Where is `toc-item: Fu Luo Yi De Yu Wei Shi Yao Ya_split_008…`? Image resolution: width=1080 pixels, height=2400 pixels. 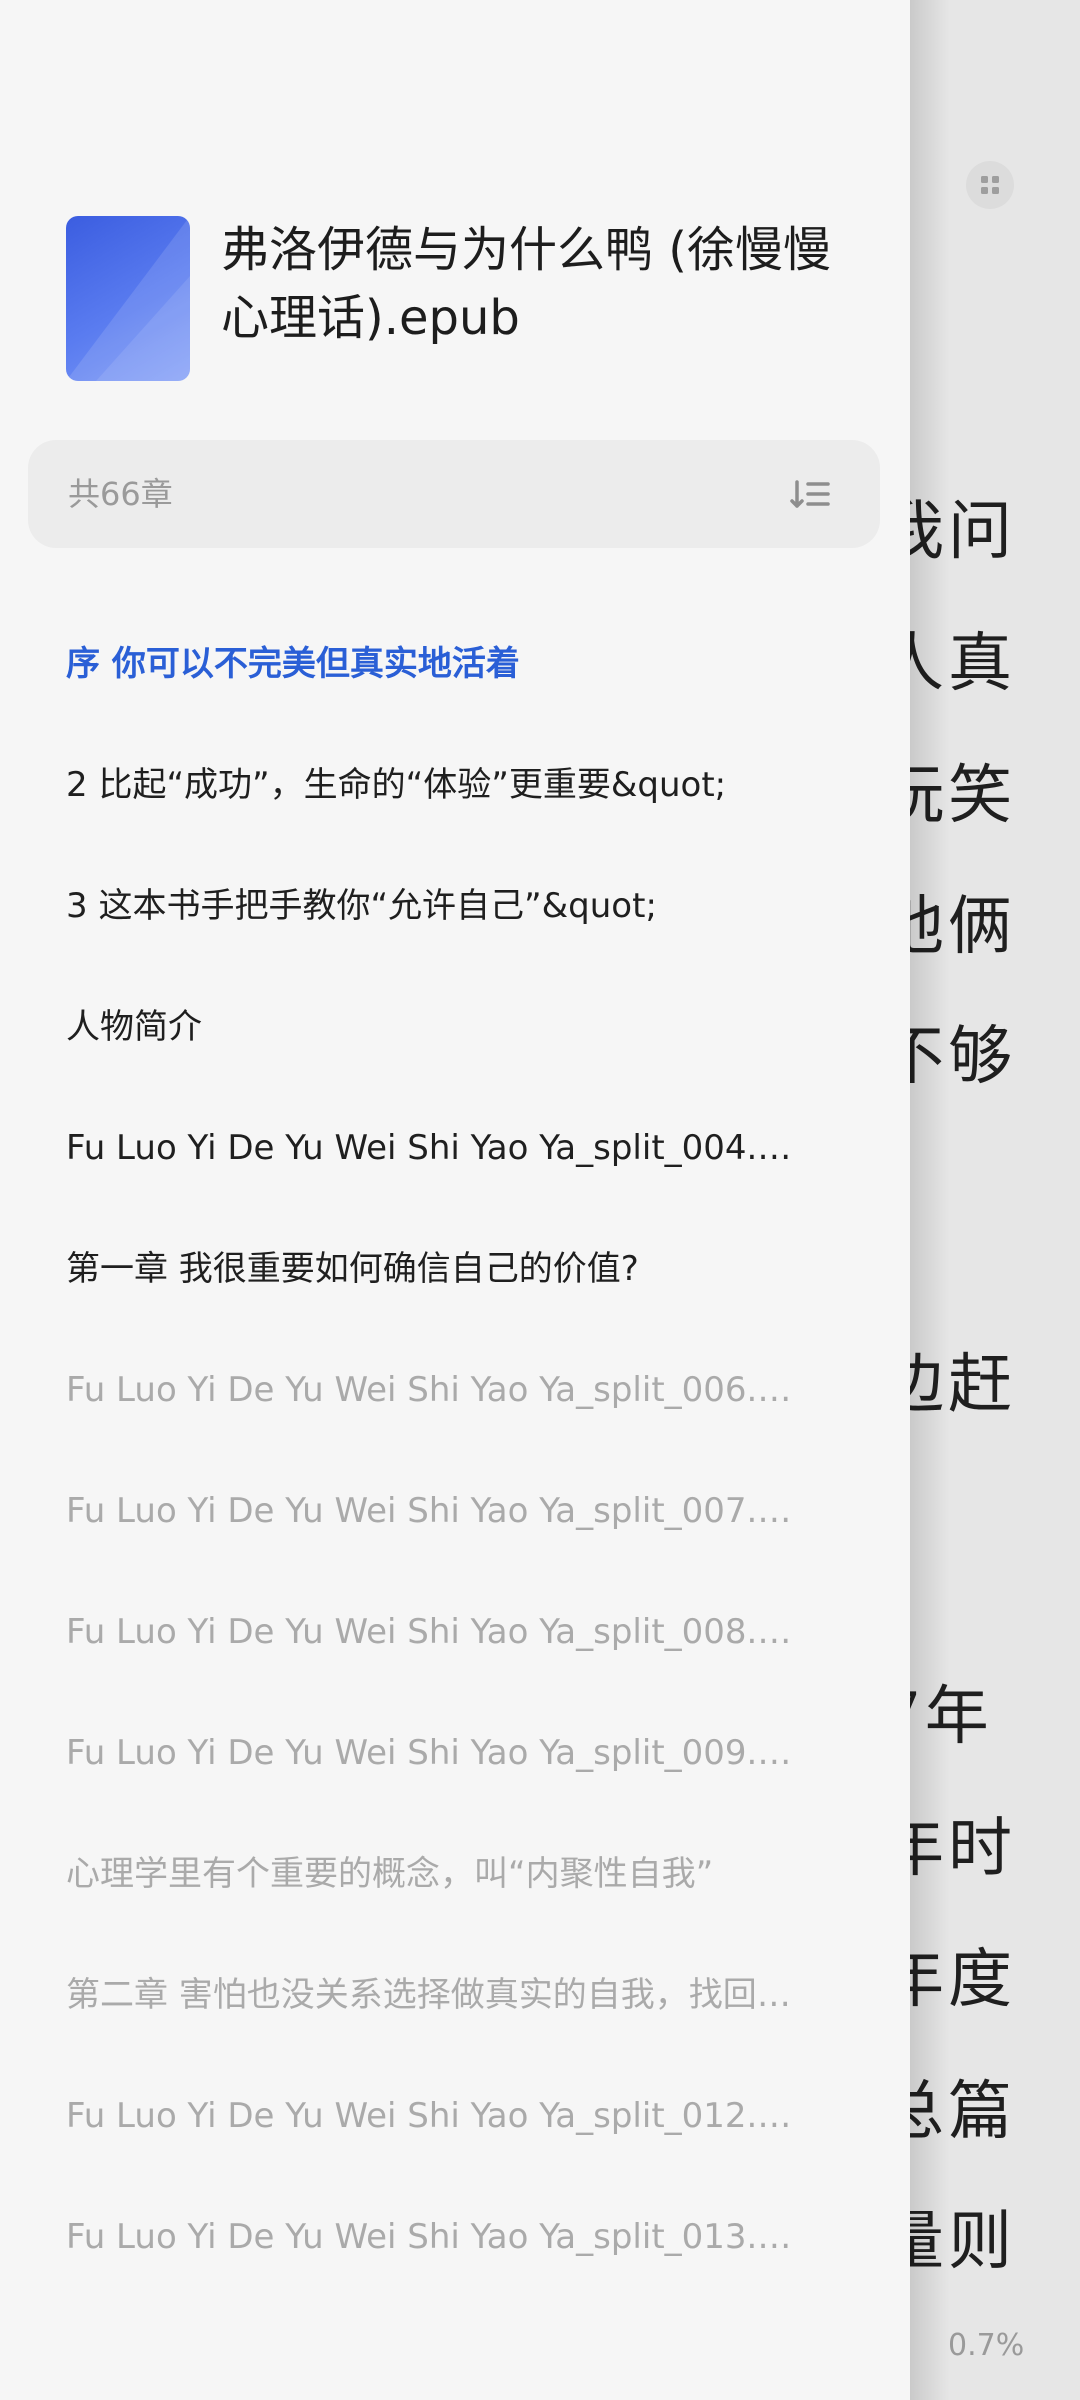
toc-item: Fu Luo Yi De Yu Wei Shi Yao Ya_split_008… is located at coordinates (436, 1632).